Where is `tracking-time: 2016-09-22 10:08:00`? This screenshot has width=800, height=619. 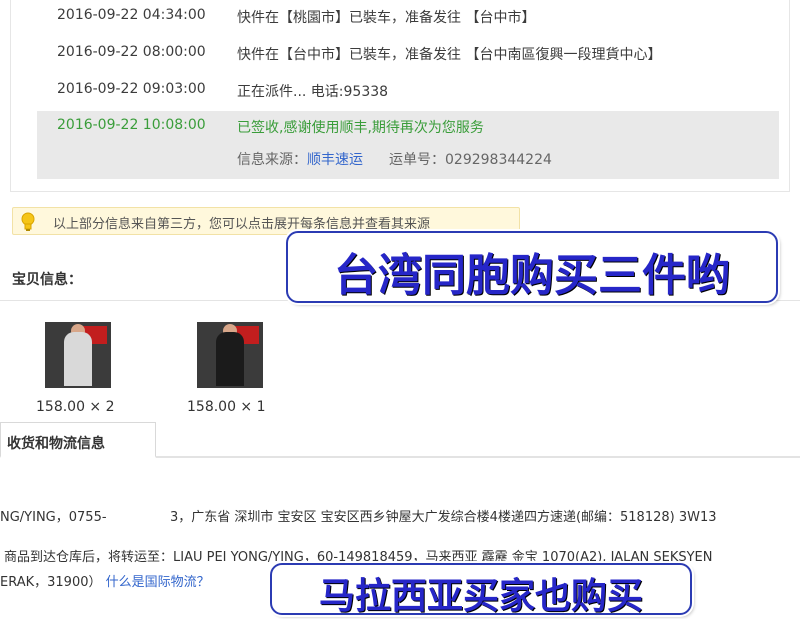
tracking-time: 2016-09-22 10:08:00 is located at coordinates (131, 125).